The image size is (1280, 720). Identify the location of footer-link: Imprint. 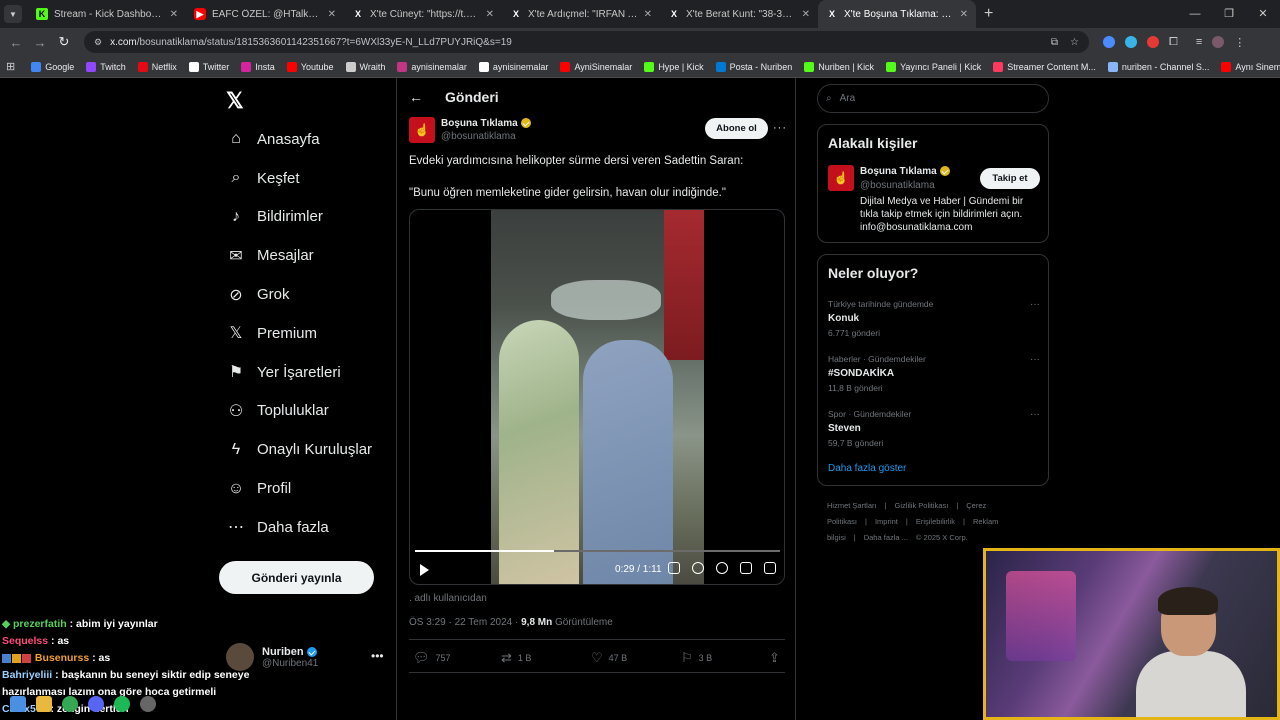
(886, 521).